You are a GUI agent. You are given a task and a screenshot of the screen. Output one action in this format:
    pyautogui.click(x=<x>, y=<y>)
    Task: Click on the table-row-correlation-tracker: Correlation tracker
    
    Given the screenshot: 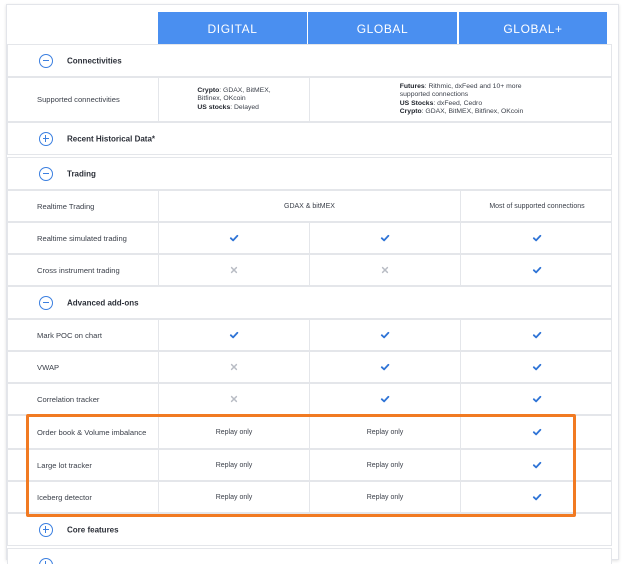 What is the action you would take?
    pyautogui.click(x=309, y=399)
    